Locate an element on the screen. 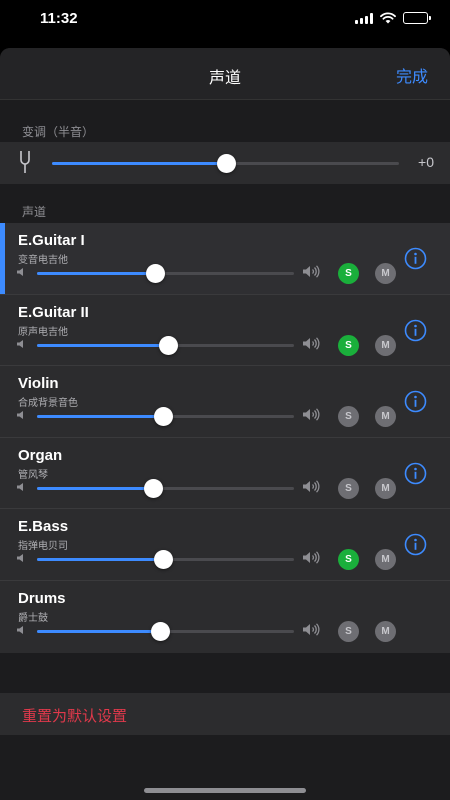 The image size is (450, 800). track-subtitle: 管风琴 is located at coordinates (33, 475).